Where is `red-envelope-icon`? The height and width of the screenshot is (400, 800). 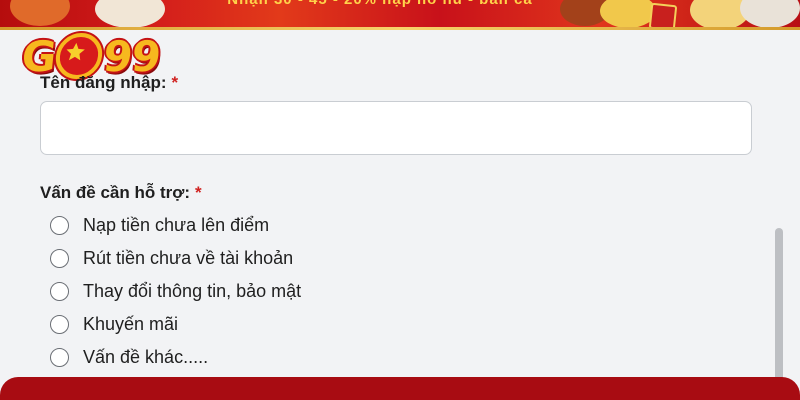 red-envelope-icon is located at coordinates (663, 16).